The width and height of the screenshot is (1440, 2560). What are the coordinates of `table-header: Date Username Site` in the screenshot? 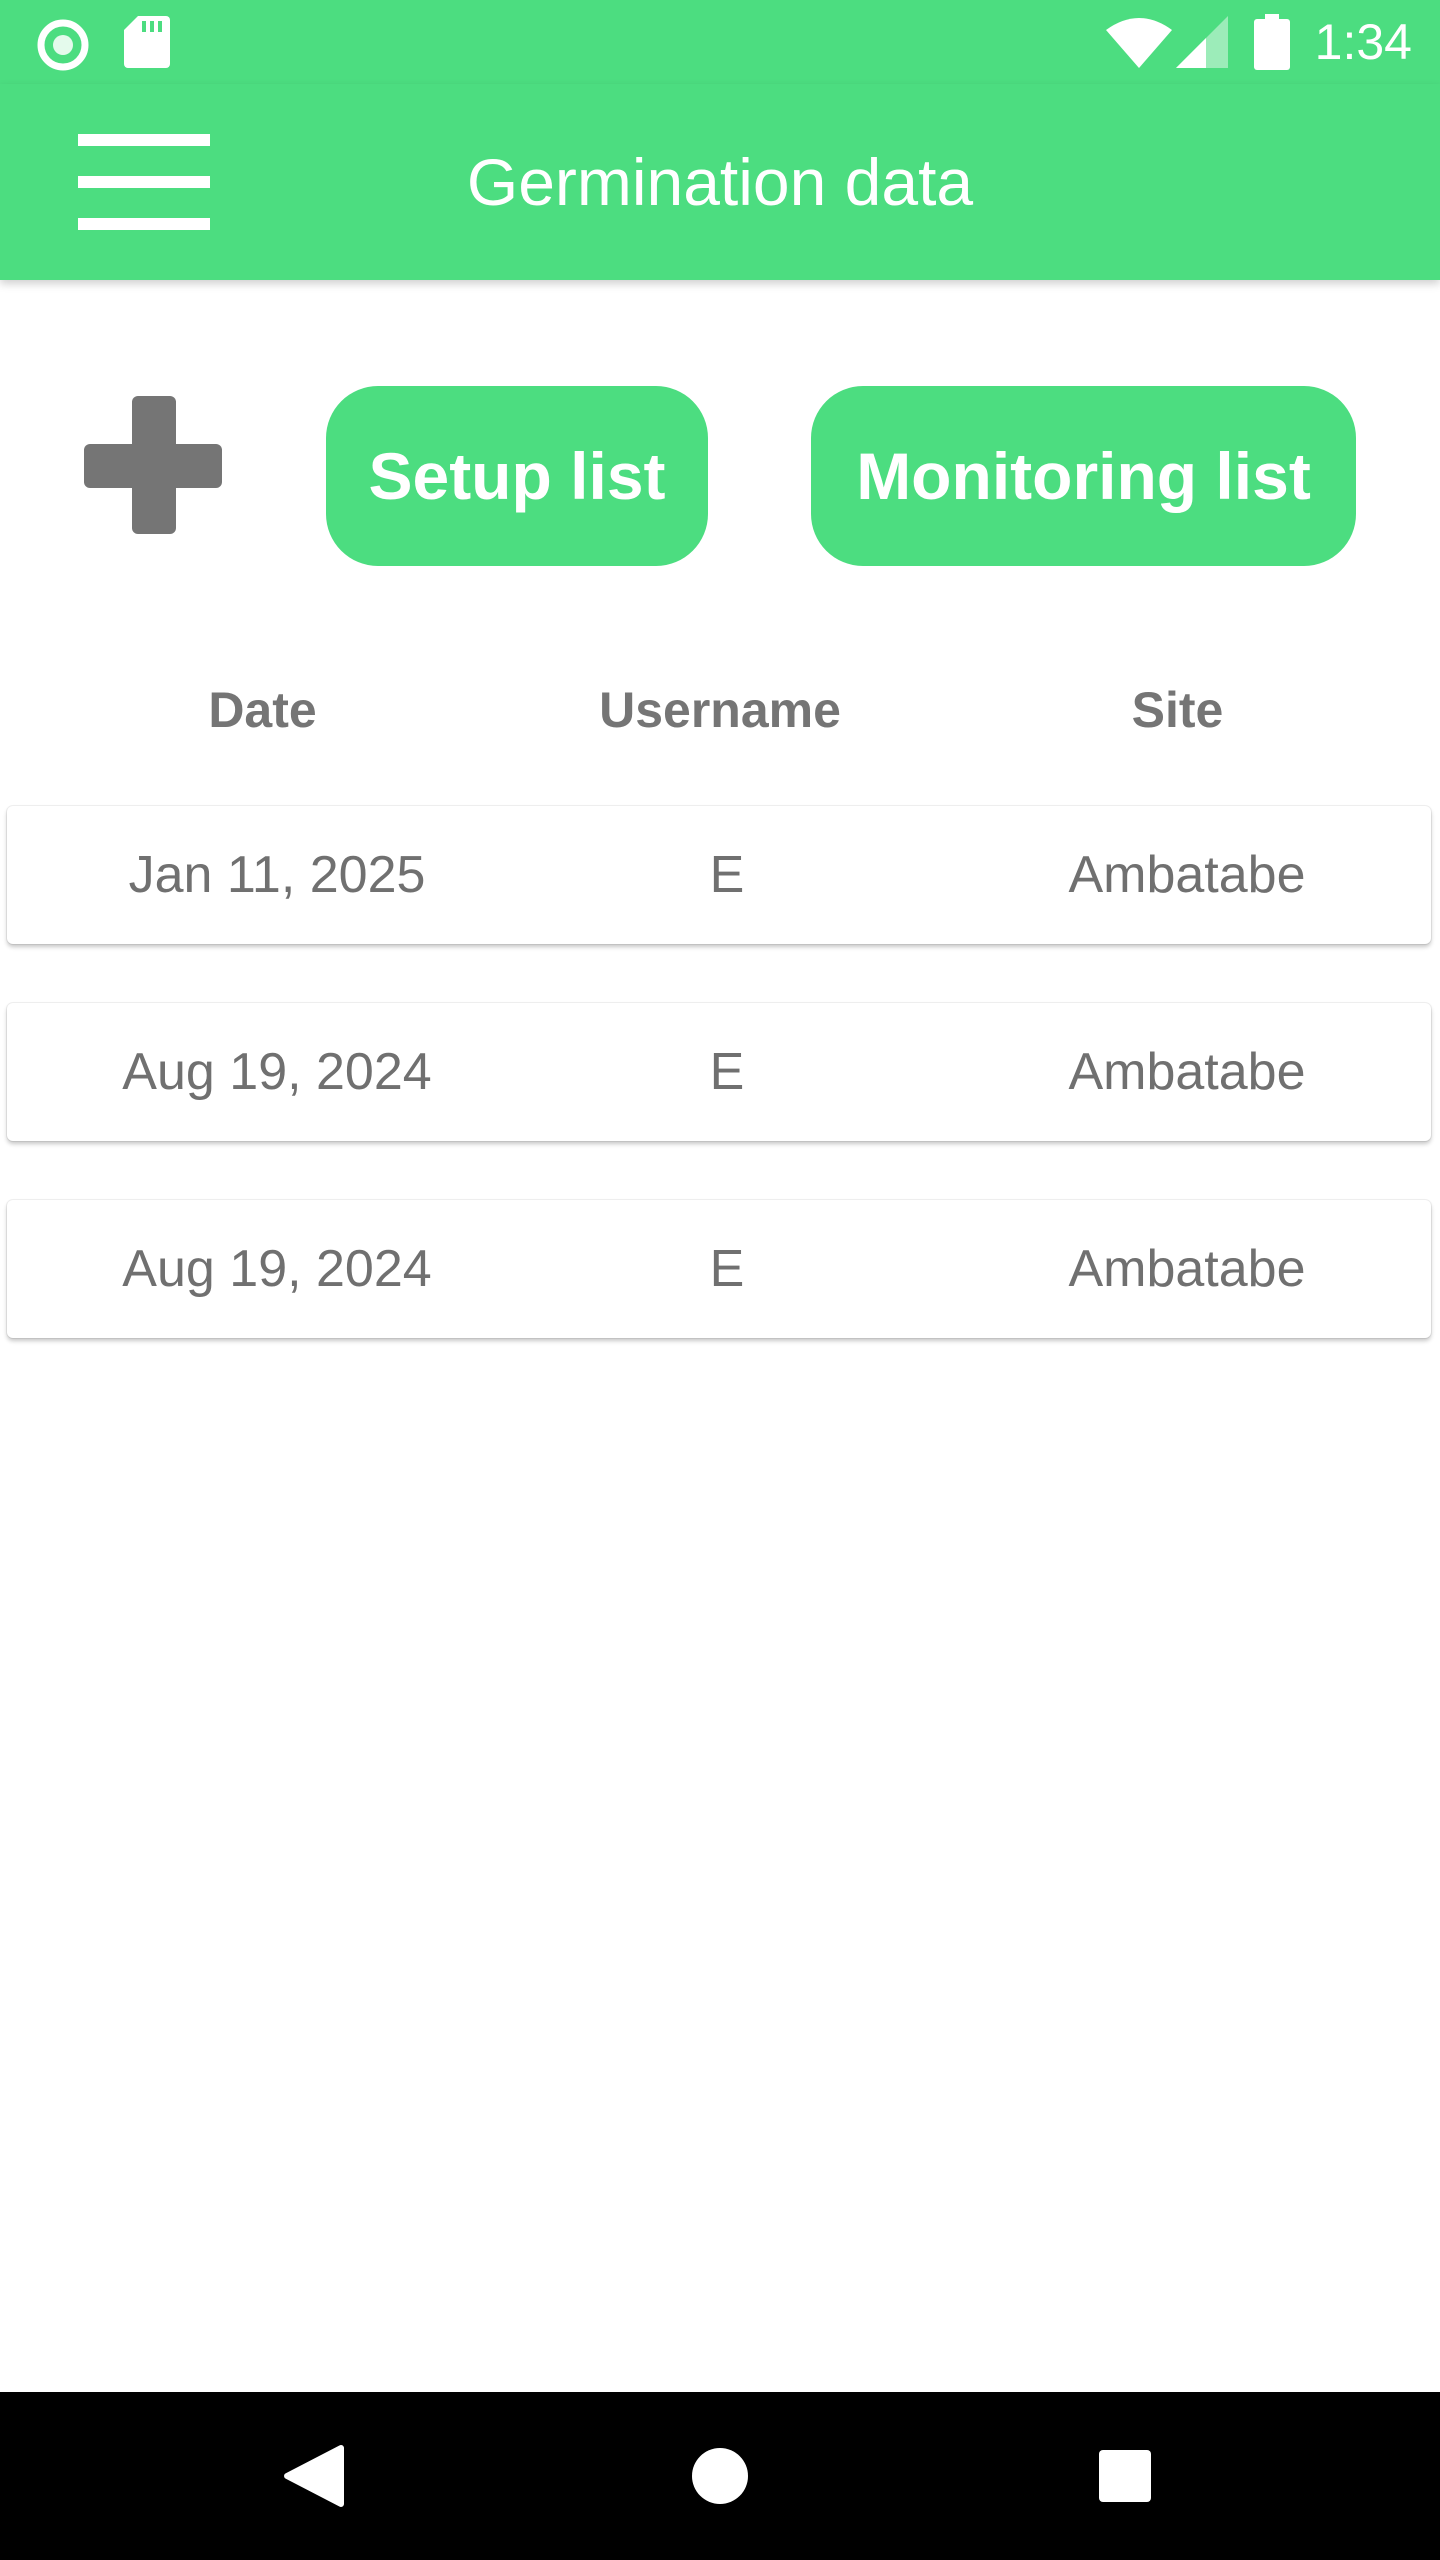 It's located at (720, 710).